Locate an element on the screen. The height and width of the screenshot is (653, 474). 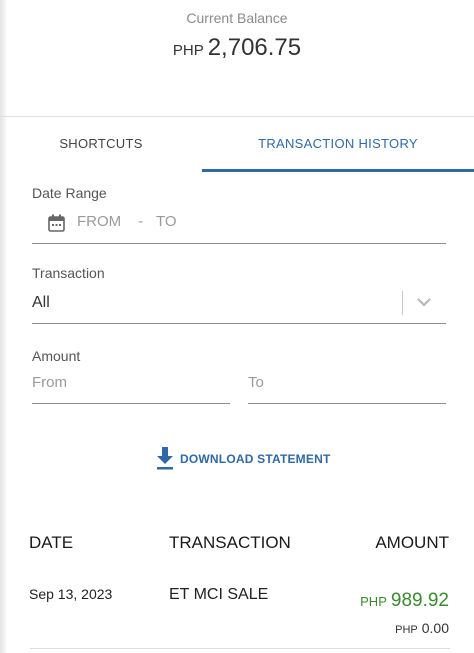
transaction-fee: PHP 0.00 is located at coordinates (422, 628).